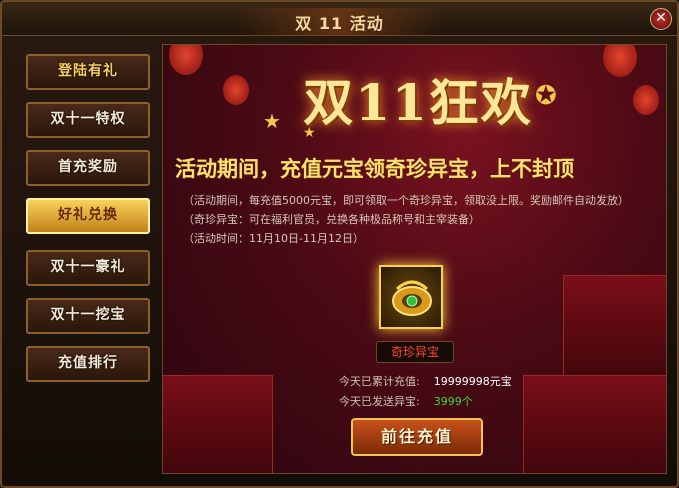  What do you see at coordinates (661, 19) in the screenshot?
I see `close-icon: ✕` at bounding box center [661, 19].